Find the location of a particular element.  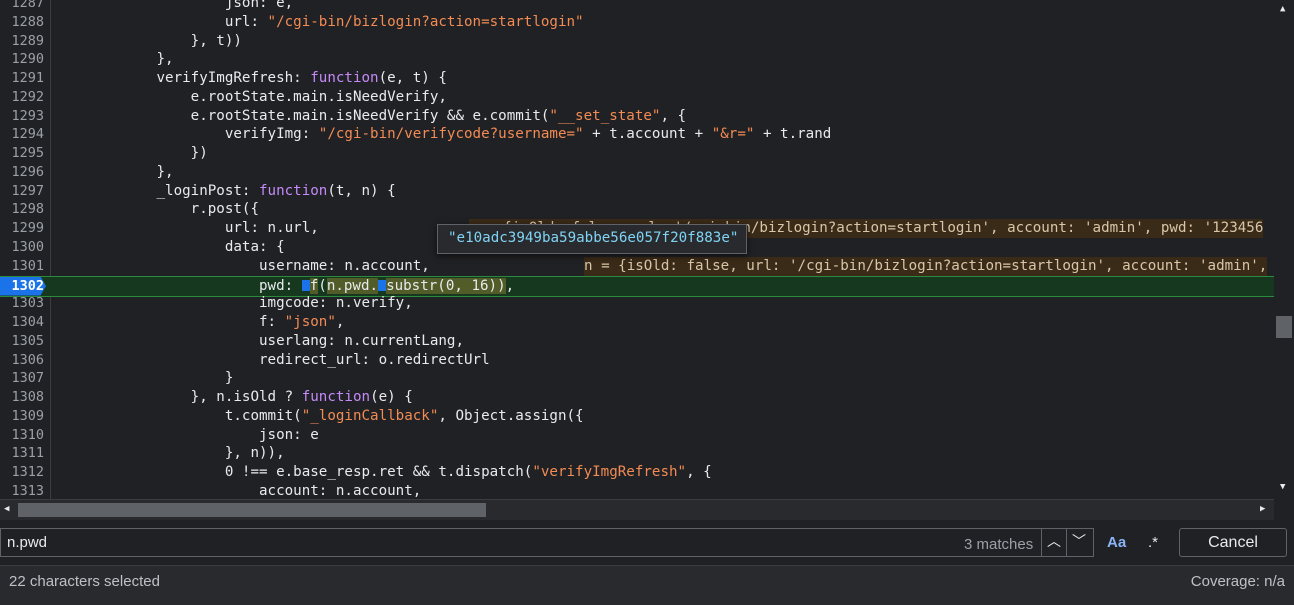

line-code: username: n.account, is located at coordinates (242, 265).